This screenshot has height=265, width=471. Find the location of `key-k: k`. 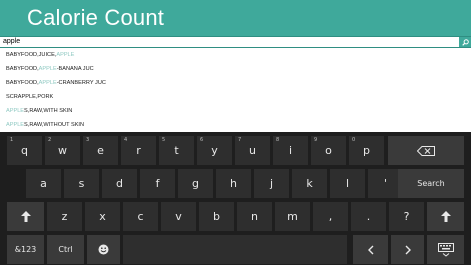

key-k: k is located at coordinates (309, 183).